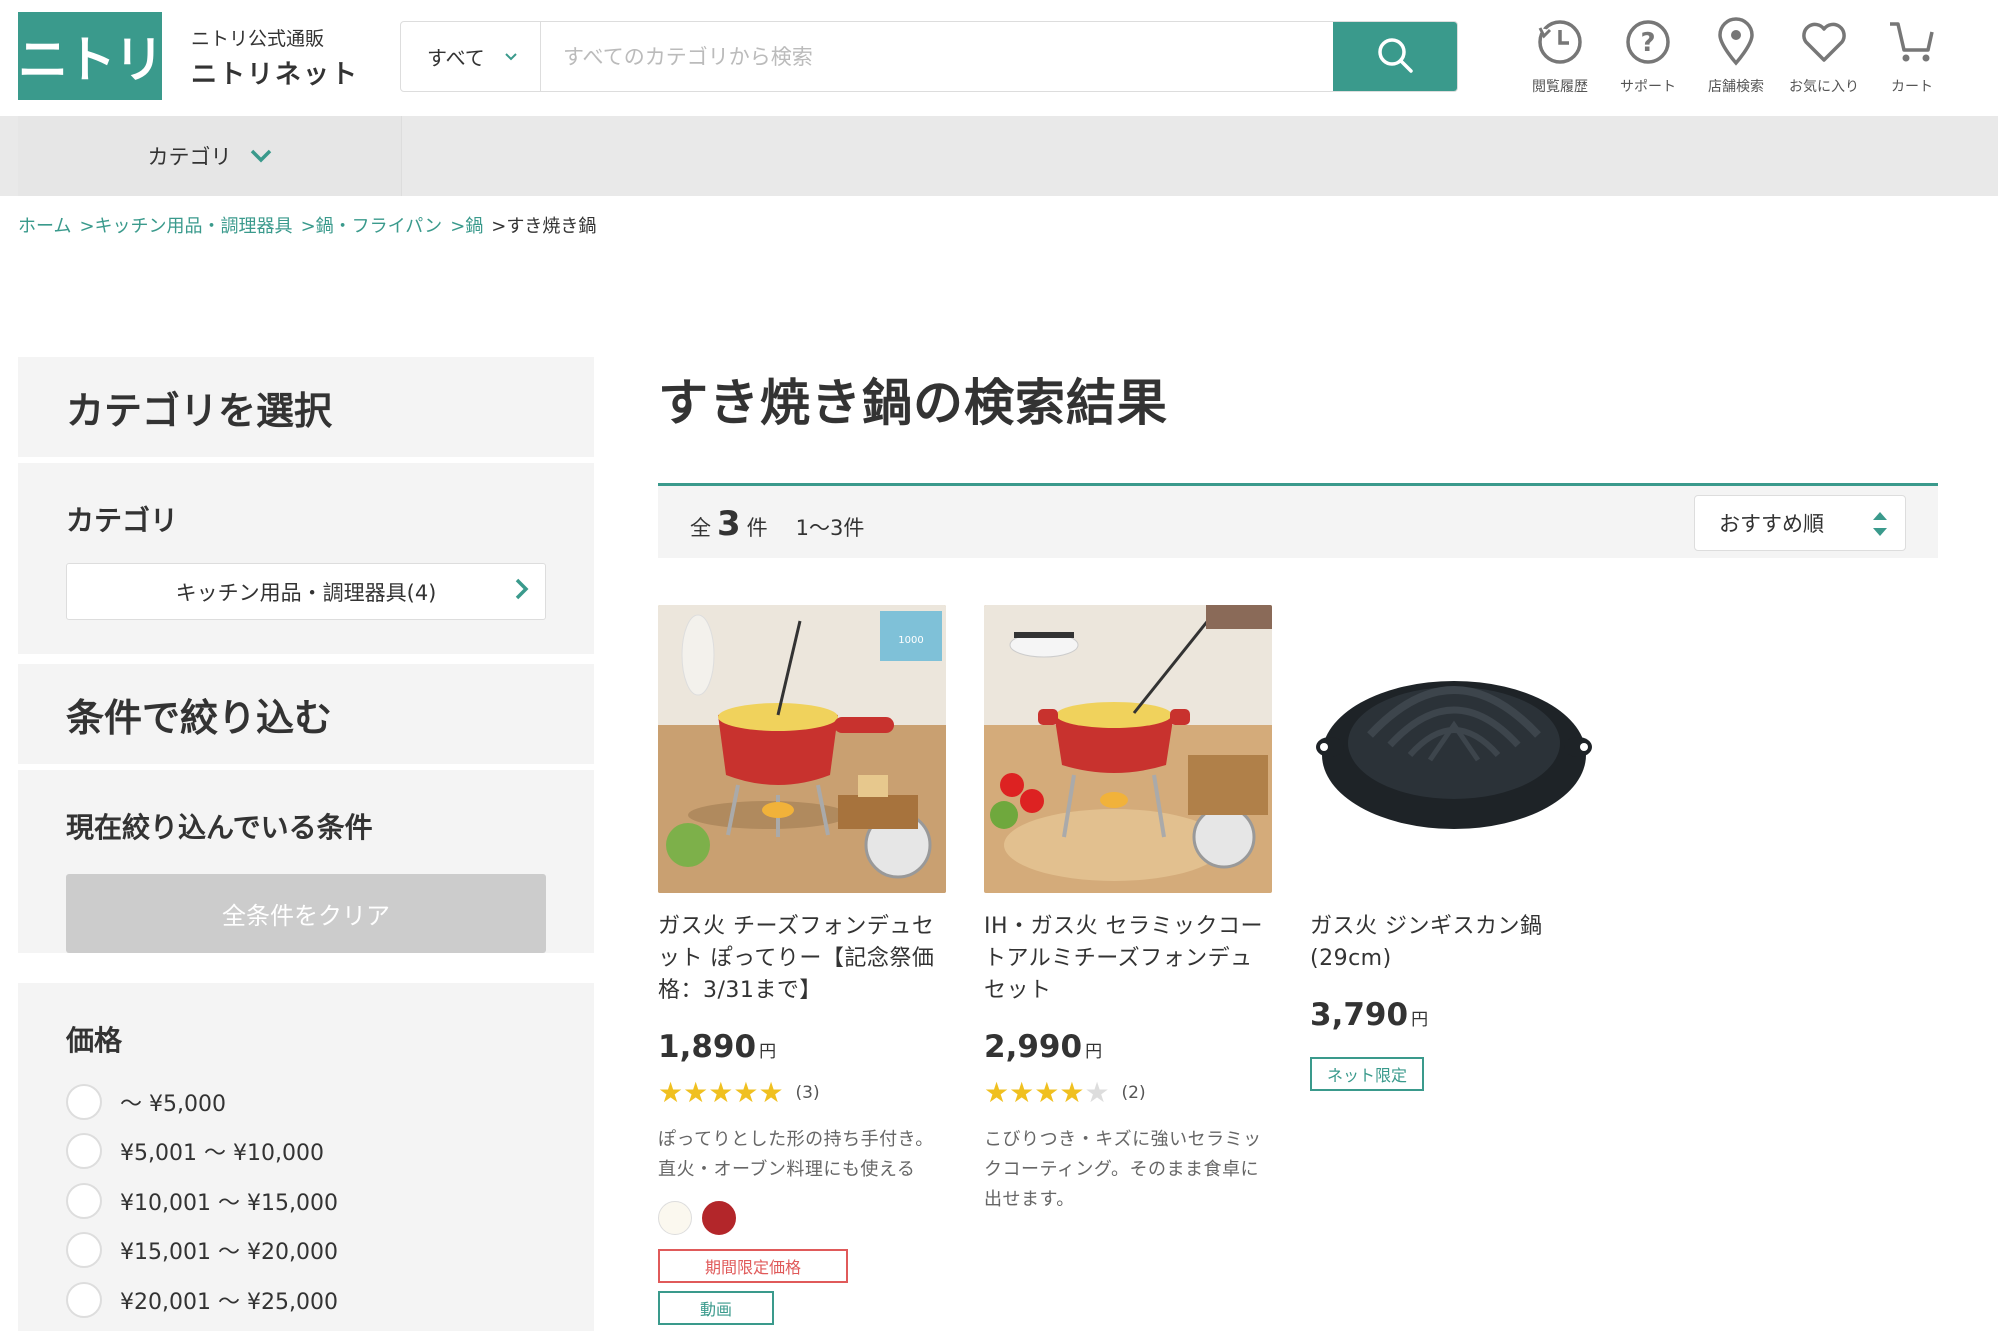 This screenshot has width=1998, height=1337. What do you see at coordinates (753, 1266) in the screenshot?
I see `limited-price-badge: 期間限定価格` at bounding box center [753, 1266].